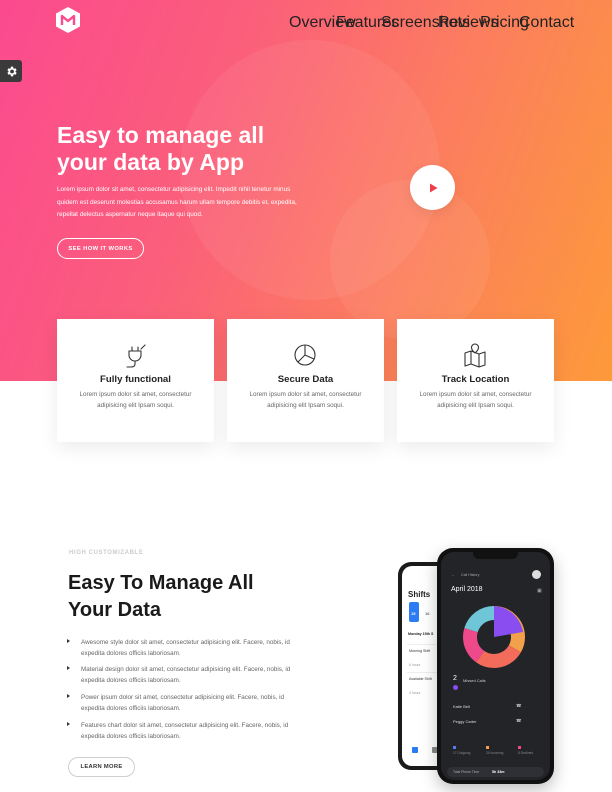  I want to click on back-arrow-icon: ←, so click(453, 575).